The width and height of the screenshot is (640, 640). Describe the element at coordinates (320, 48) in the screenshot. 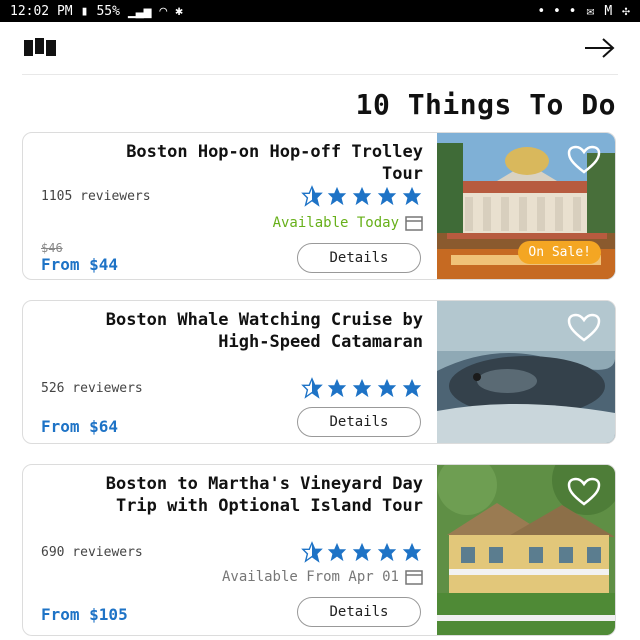

I see `header-bar` at that location.